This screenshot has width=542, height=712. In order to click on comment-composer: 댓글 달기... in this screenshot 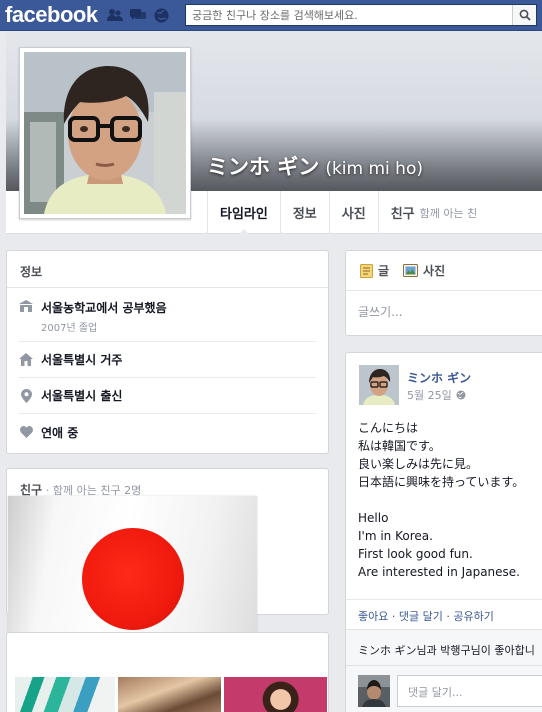, I will do `click(444, 688)`.